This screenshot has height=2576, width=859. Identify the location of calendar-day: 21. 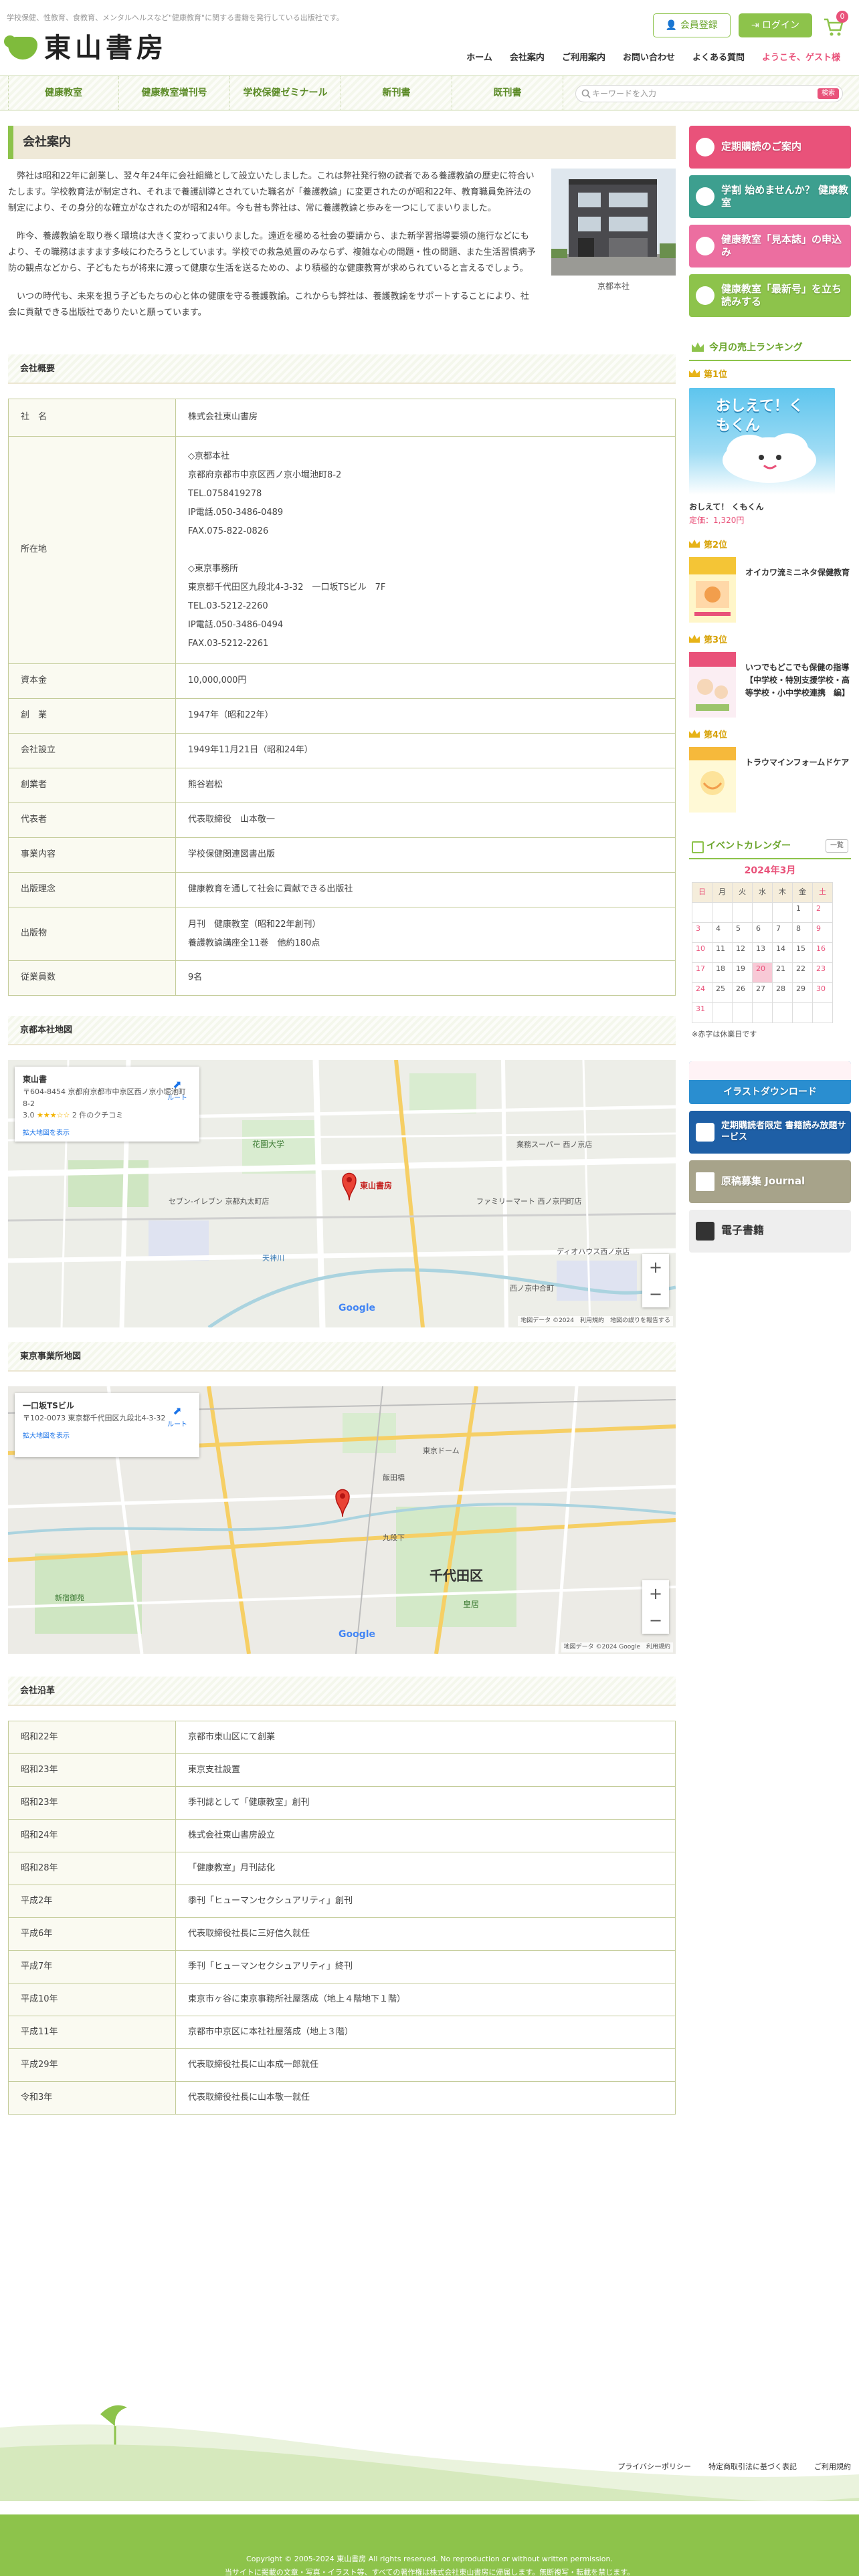
(783, 973).